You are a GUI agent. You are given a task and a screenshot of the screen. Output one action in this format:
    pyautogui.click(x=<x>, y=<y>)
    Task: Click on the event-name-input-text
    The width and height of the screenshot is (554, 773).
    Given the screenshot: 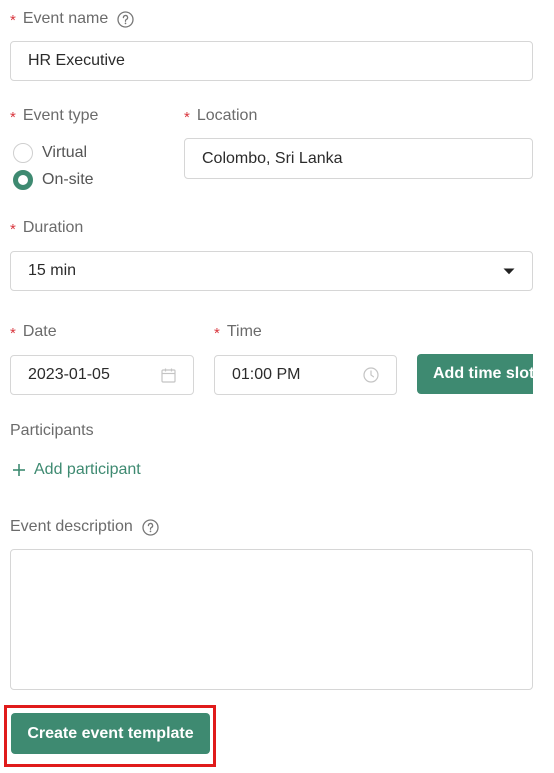 What is the action you would take?
    pyautogui.click(x=271, y=61)
    